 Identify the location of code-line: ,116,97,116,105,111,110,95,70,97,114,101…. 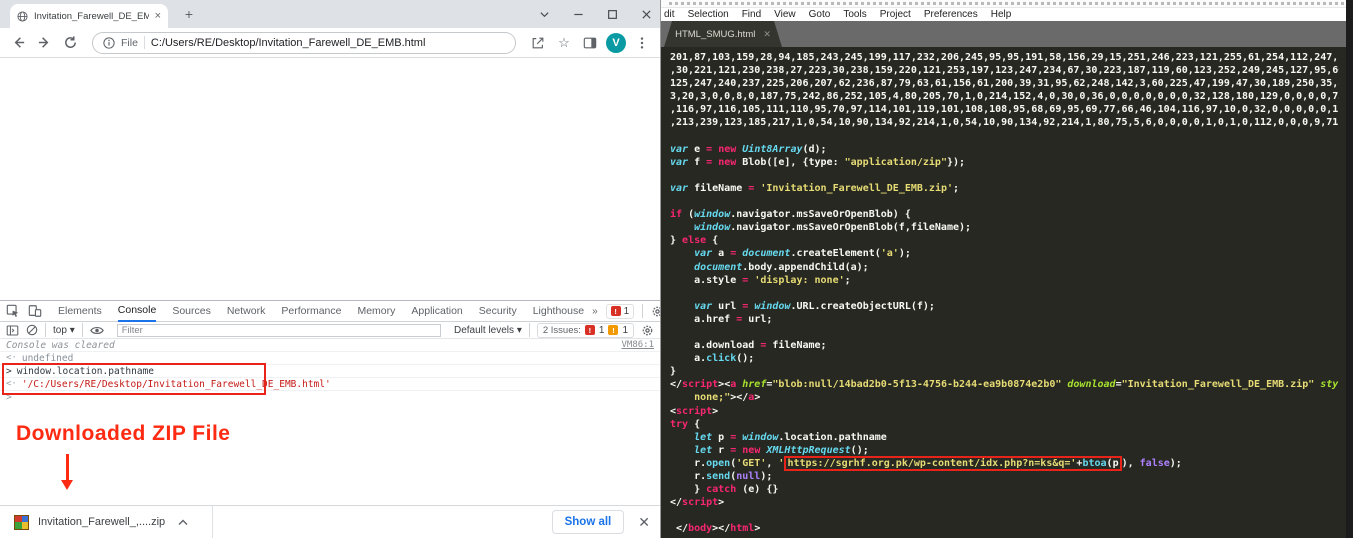
(1004, 110).